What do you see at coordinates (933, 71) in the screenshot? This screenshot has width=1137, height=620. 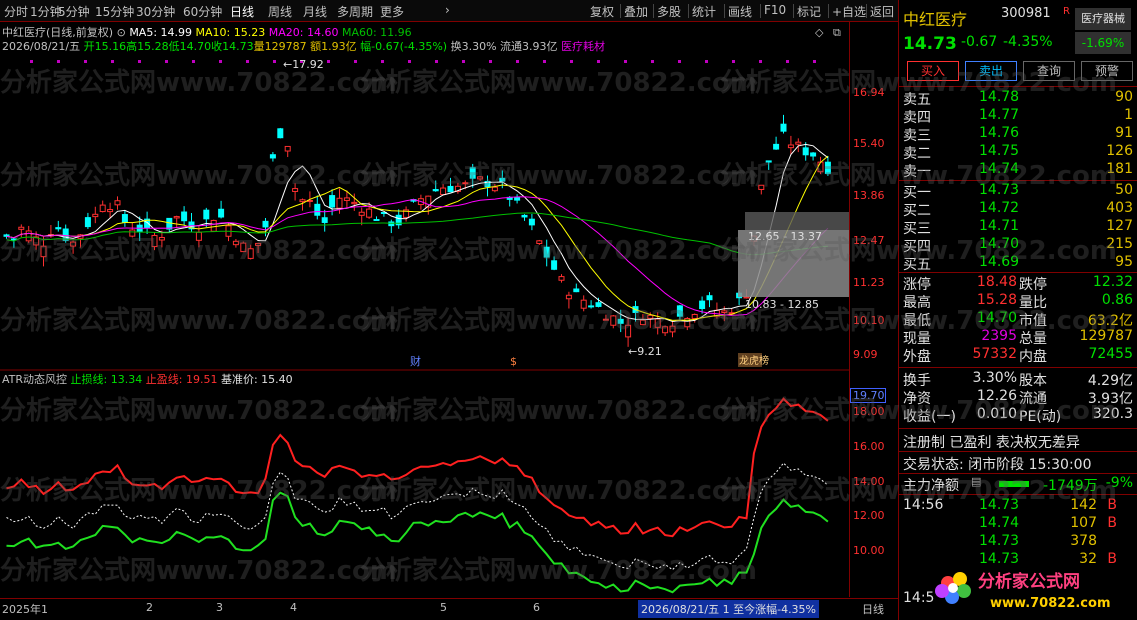 I see `trade-btn-0: 买入` at bounding box center [933, 71].